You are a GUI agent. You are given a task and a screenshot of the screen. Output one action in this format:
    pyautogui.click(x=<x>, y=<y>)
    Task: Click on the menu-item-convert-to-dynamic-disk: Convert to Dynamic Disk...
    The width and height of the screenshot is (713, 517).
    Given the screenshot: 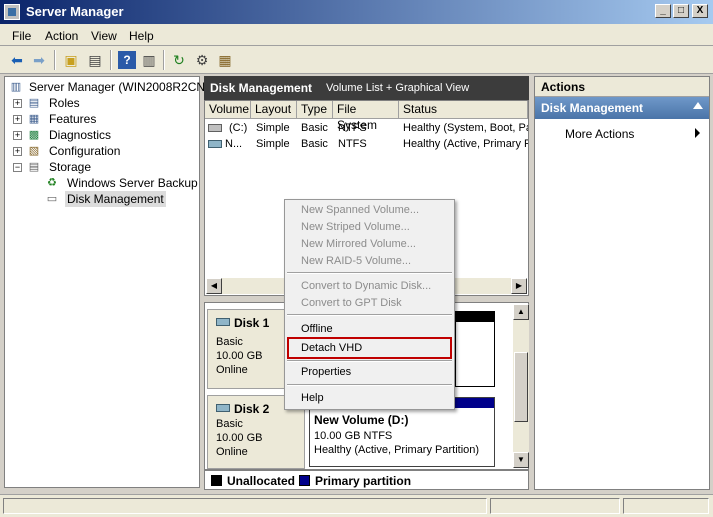 What is the action you would take?
    pyautogui.click(x=369, y=286)
    